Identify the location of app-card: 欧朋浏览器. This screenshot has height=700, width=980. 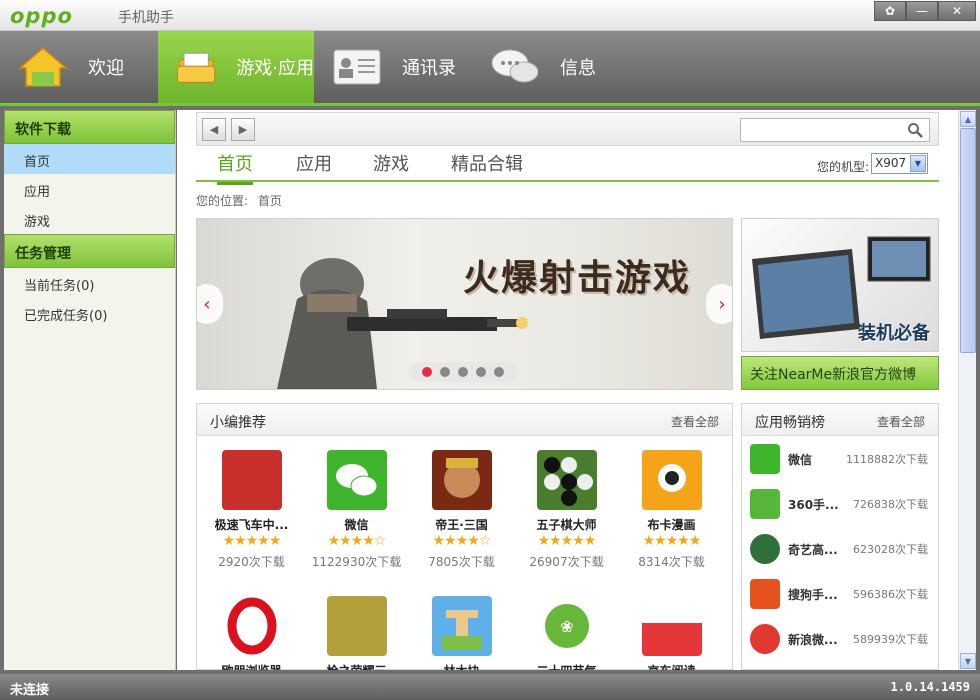
(251, 633).